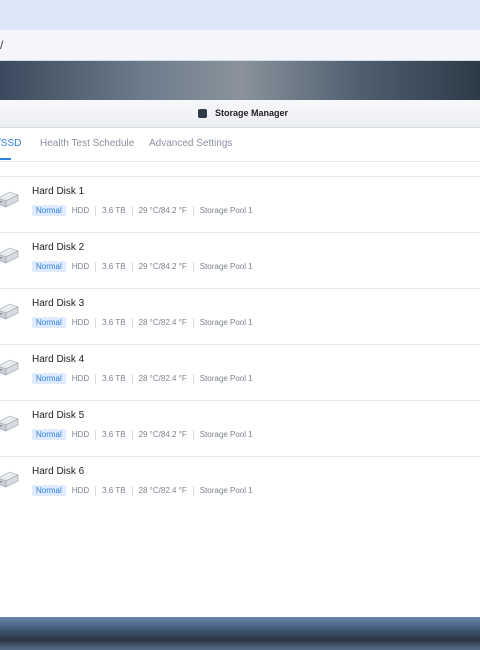 This screenshot has height=650, width=480. I want to click on disk-name: Hard Disk 5, so click(58, 415).